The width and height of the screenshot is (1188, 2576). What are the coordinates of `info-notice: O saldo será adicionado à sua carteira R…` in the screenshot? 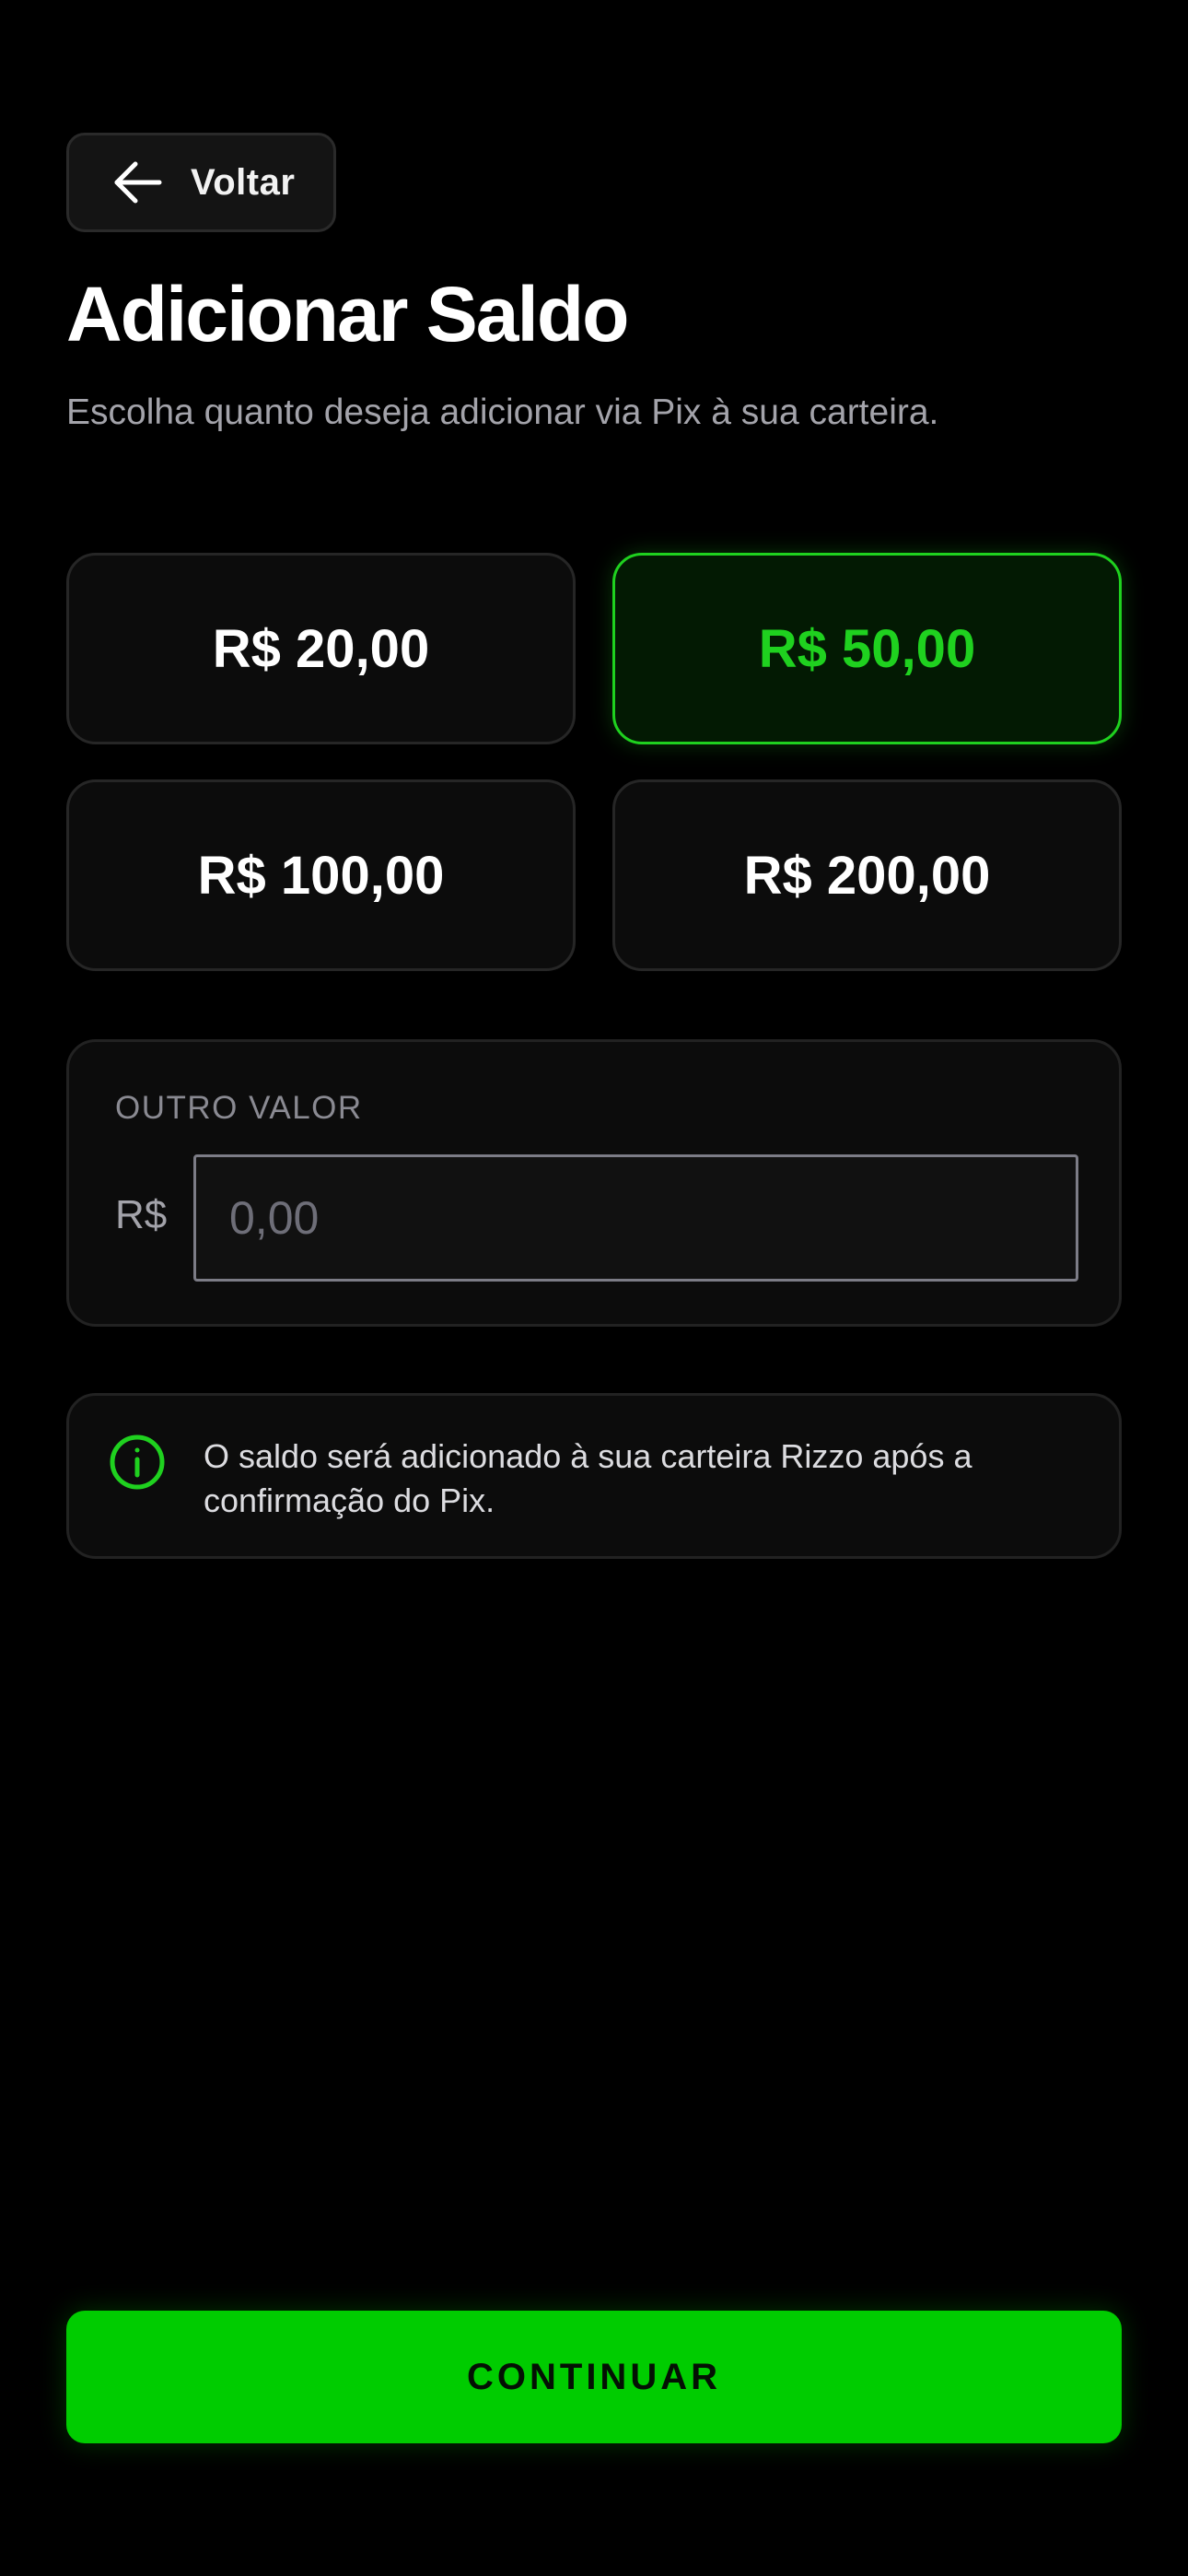 It's located at (594, 1476).